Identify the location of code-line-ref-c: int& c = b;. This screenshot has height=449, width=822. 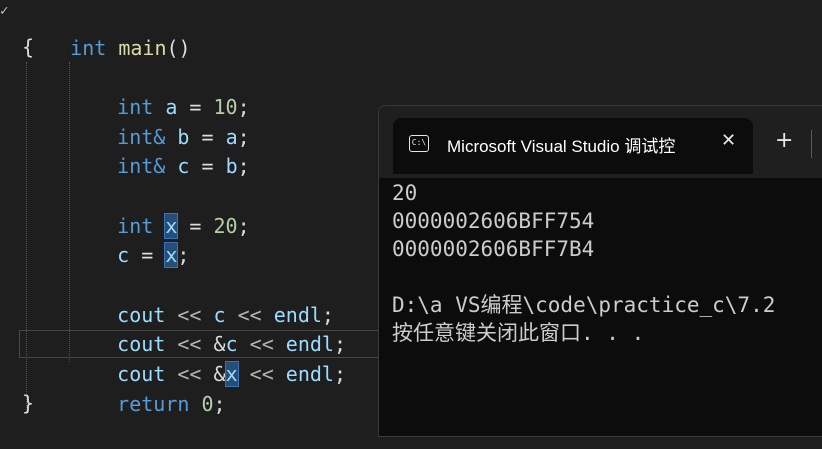
(159, 149).